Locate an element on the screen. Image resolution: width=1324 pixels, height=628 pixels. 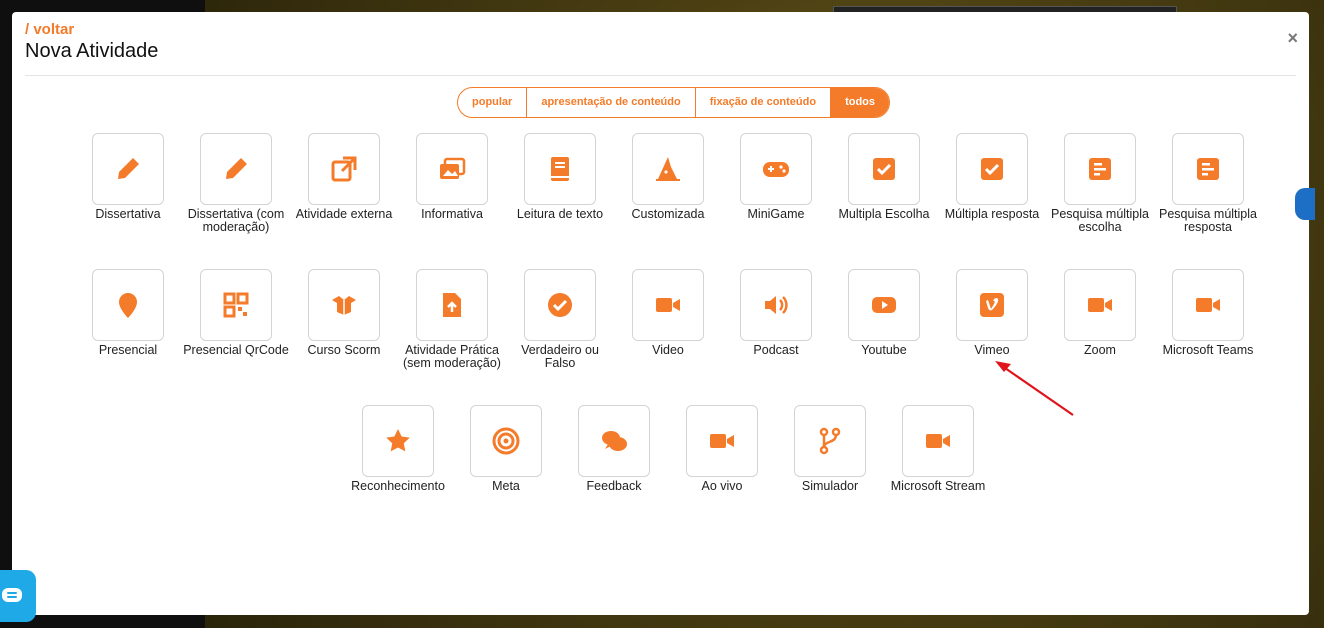
pencil-icon is located at coordinates (236, 168).